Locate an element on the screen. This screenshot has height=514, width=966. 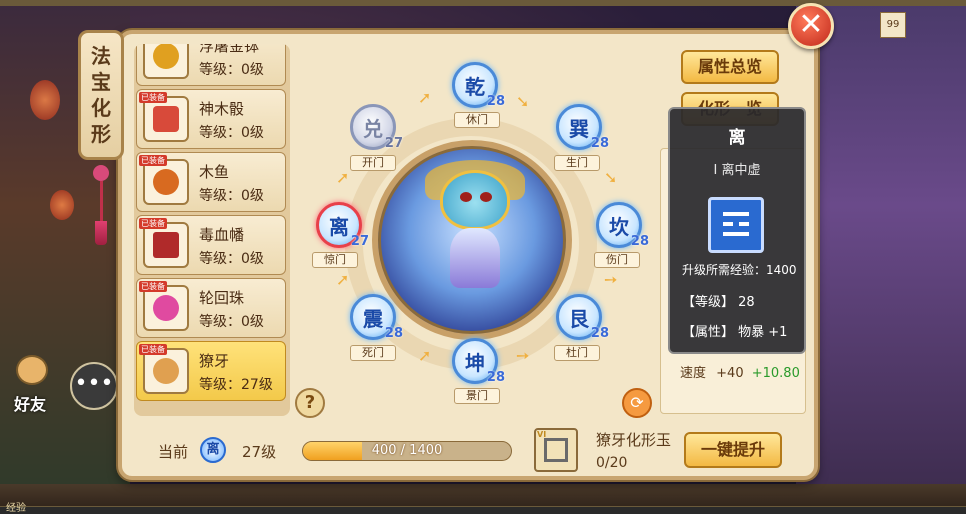
trigram-node-xun: 巽 28 is located at coordinates (582, 127).